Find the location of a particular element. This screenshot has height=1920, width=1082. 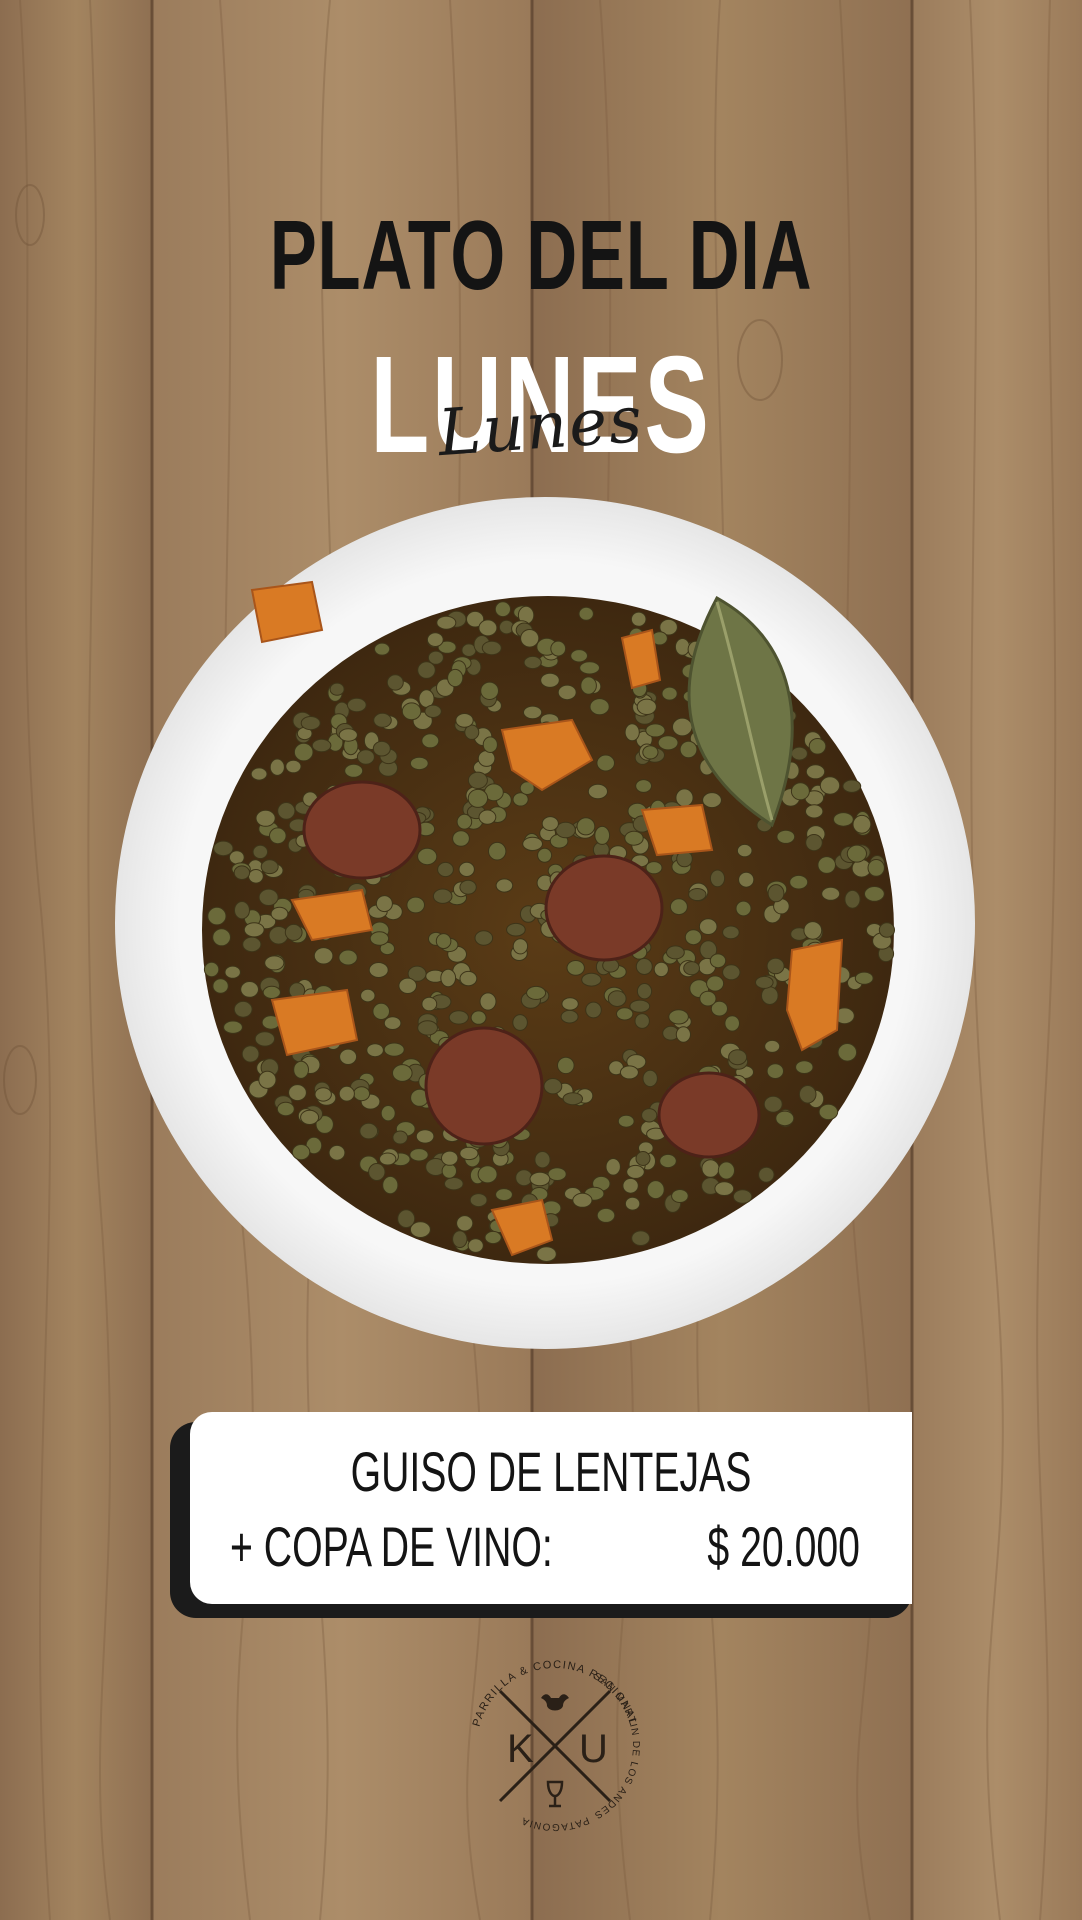

dish-price: $ 20.000 is located at coordinates (783, 1546).